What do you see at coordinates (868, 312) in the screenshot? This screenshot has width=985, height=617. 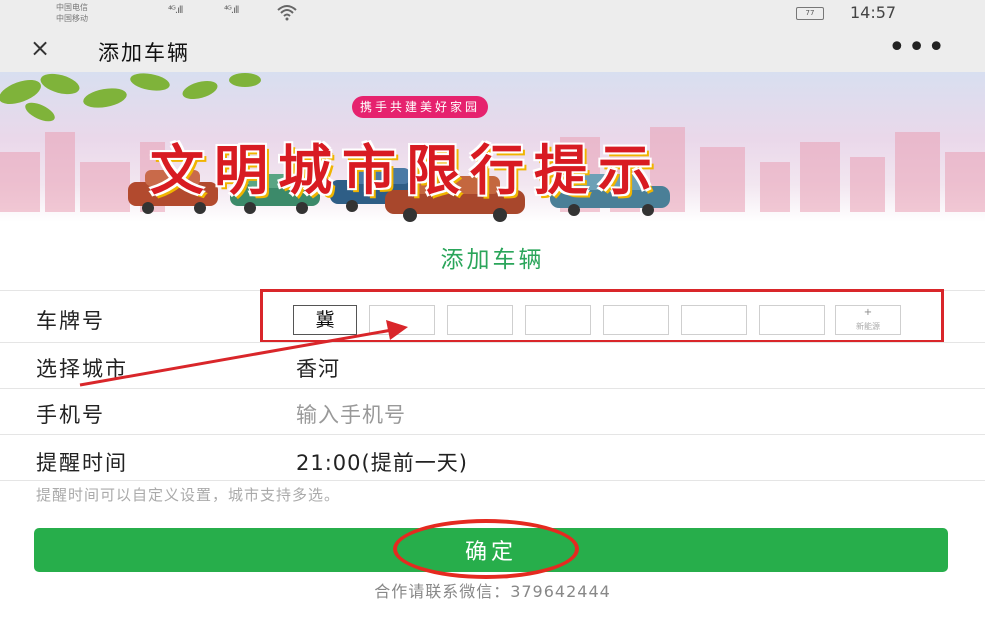 I see `plus-icon: +` at bounding box center [868, 312].